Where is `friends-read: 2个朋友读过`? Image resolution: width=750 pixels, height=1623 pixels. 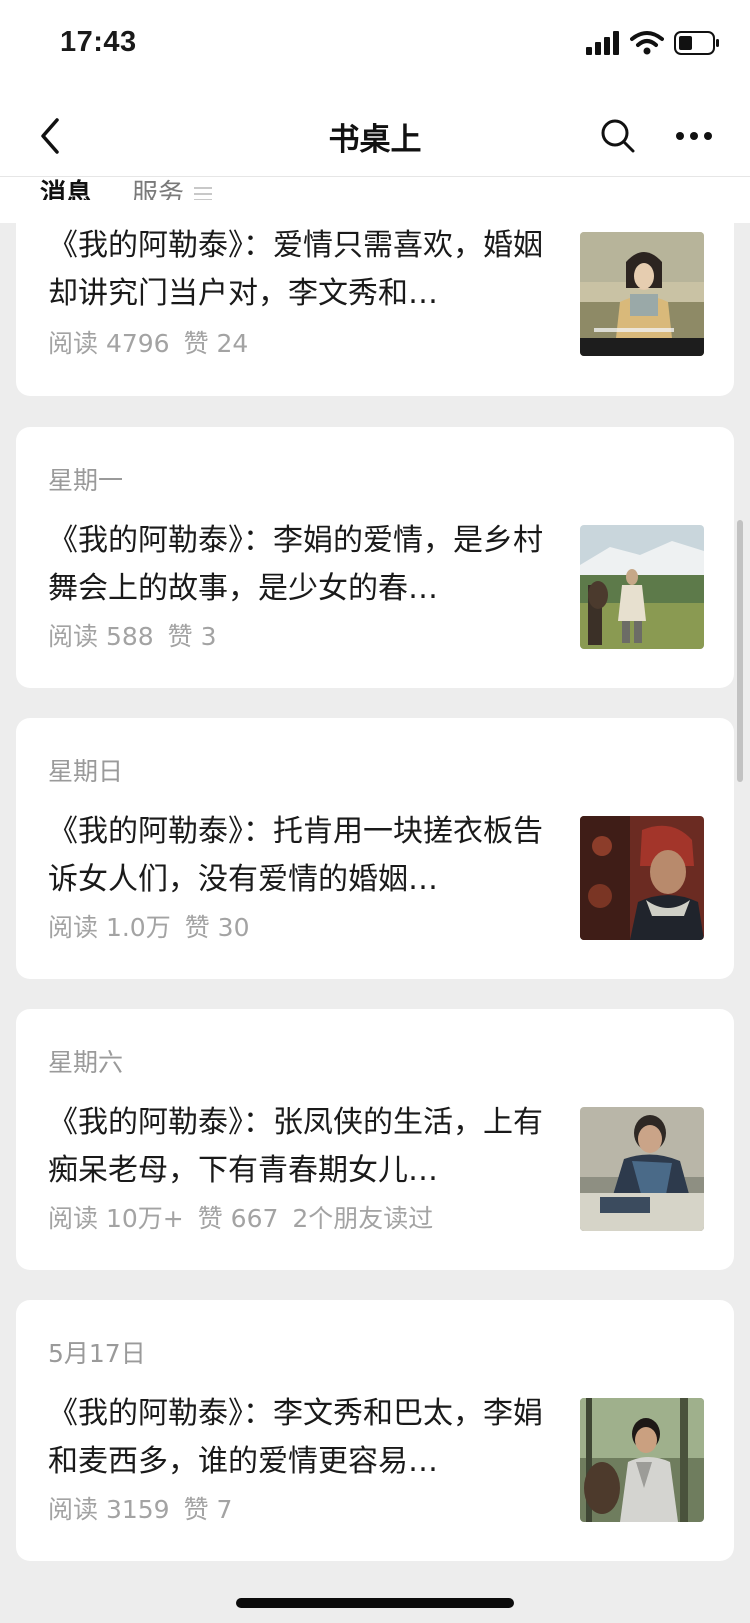
friends-read: 2个朋友读过 is located at coordinates (363, 1218).